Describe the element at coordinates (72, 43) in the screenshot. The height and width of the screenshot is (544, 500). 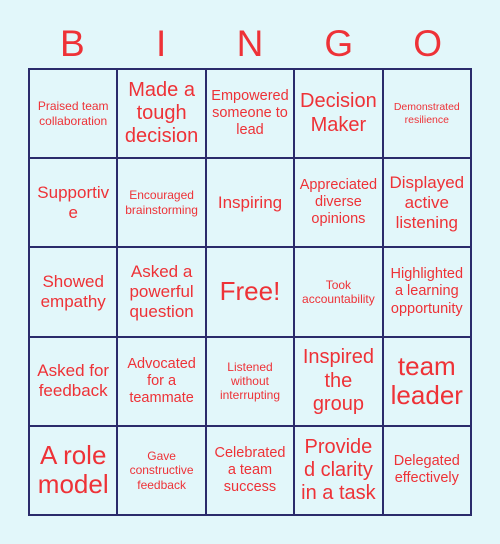
I see `header-letter-b: B` at that location.